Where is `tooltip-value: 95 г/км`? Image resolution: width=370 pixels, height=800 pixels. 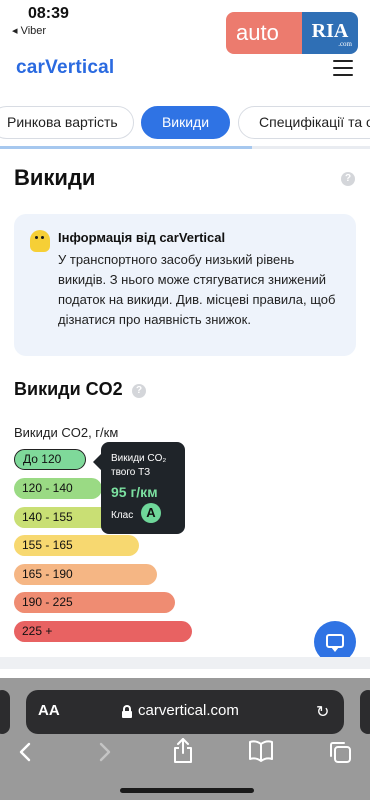
tooltip-value: 95 г/км is located at coordinates (134, 492).